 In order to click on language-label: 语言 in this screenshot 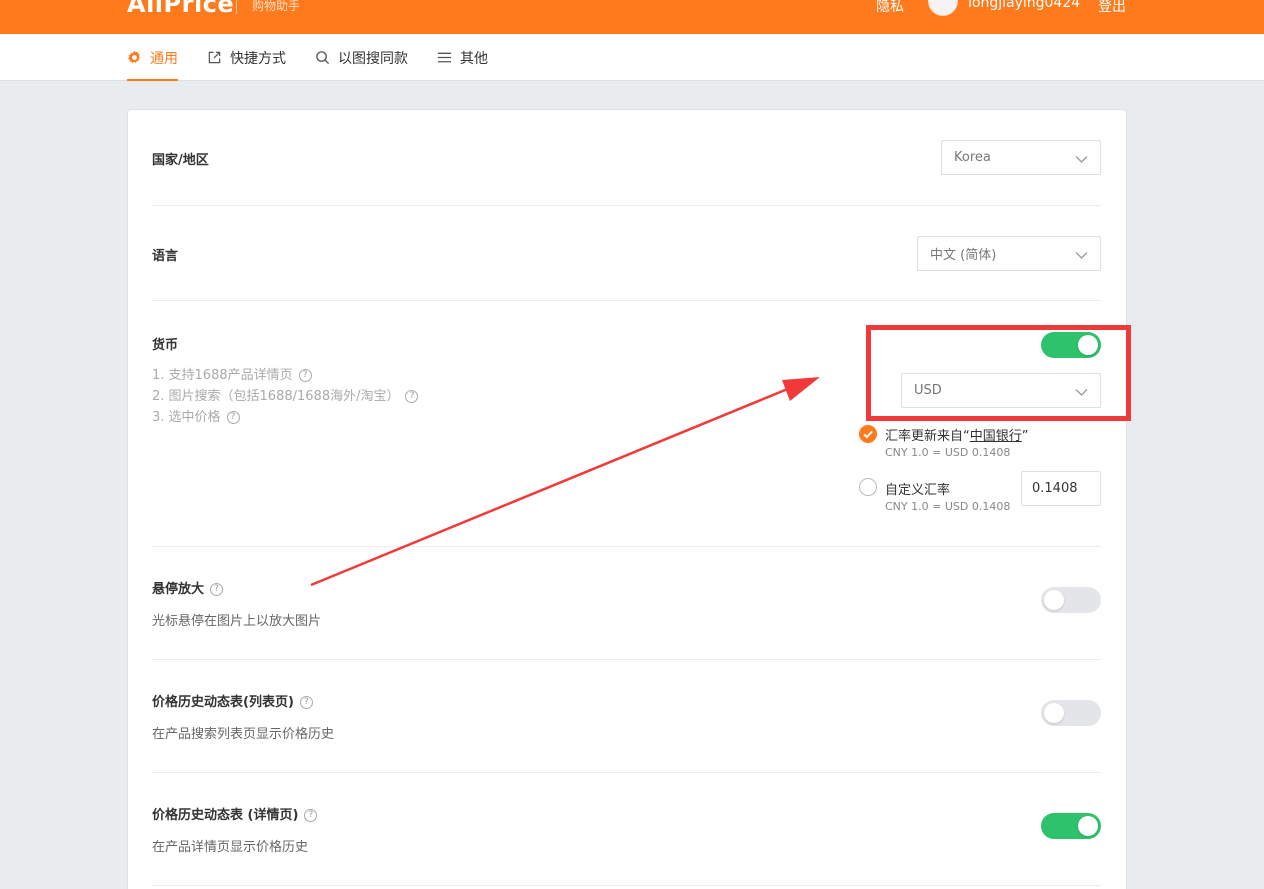, I will do `click(165, 256)`.